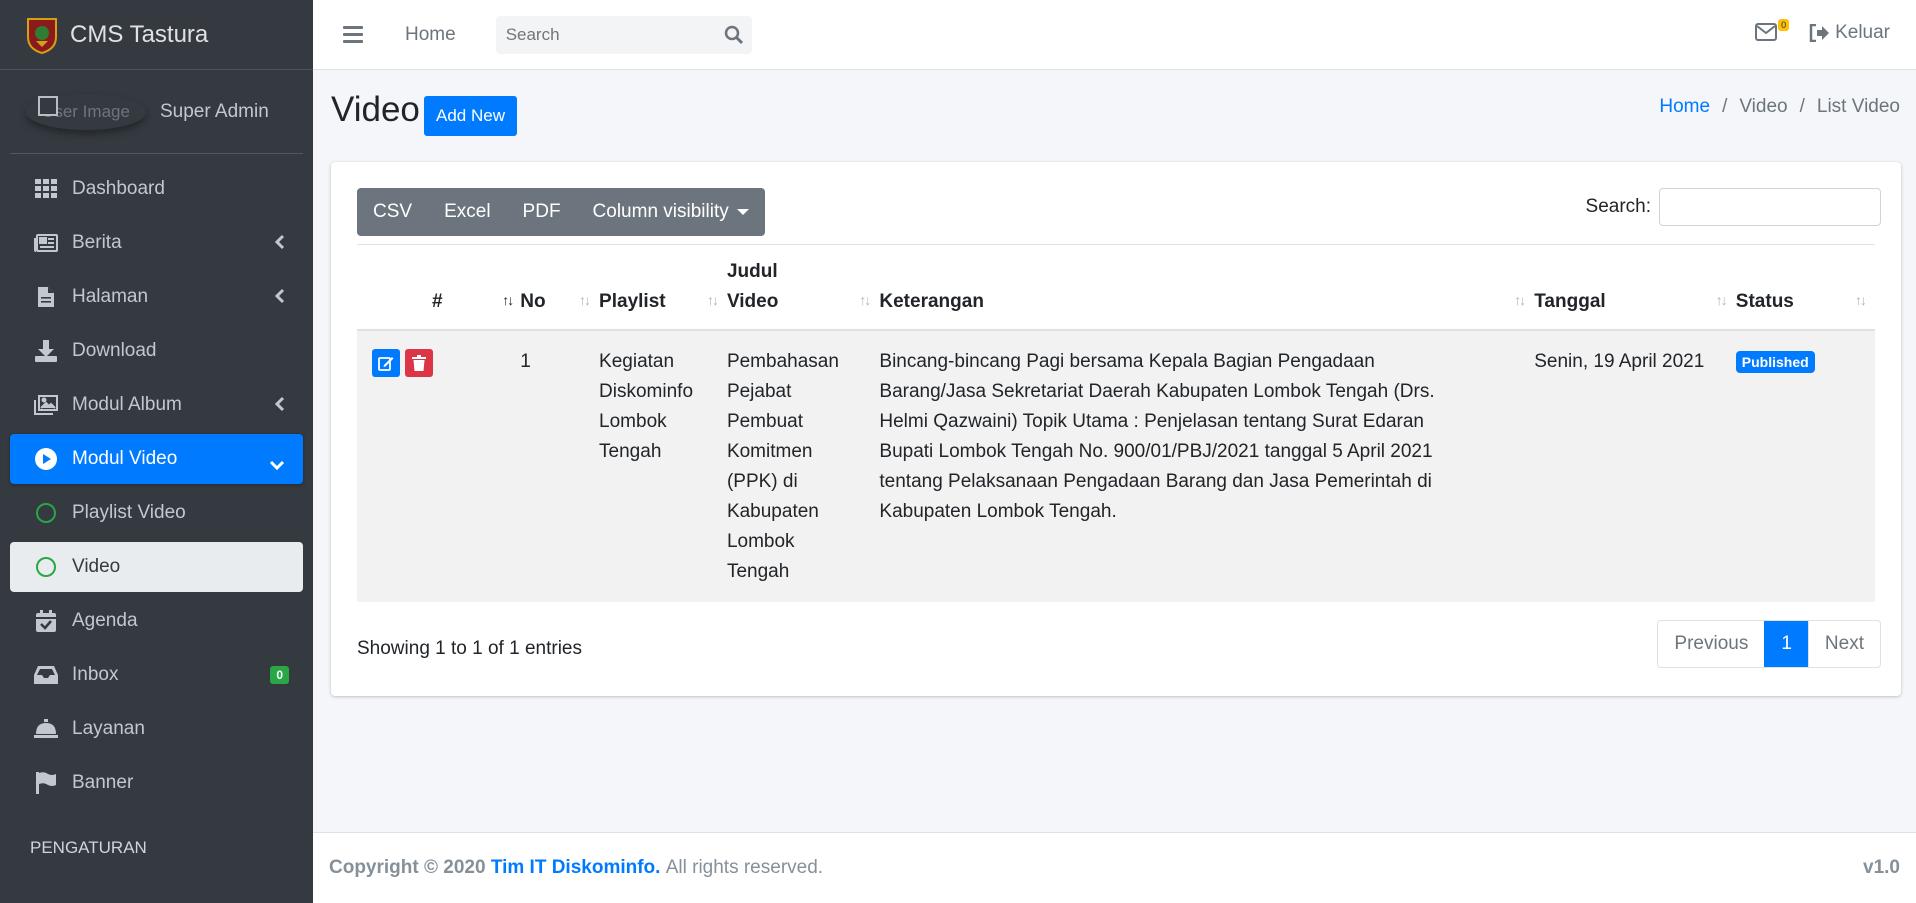  What do you see at coordinates (595, 34) in the screenshot?
I see `navbar-search-input` at bounding box center [595, 34].